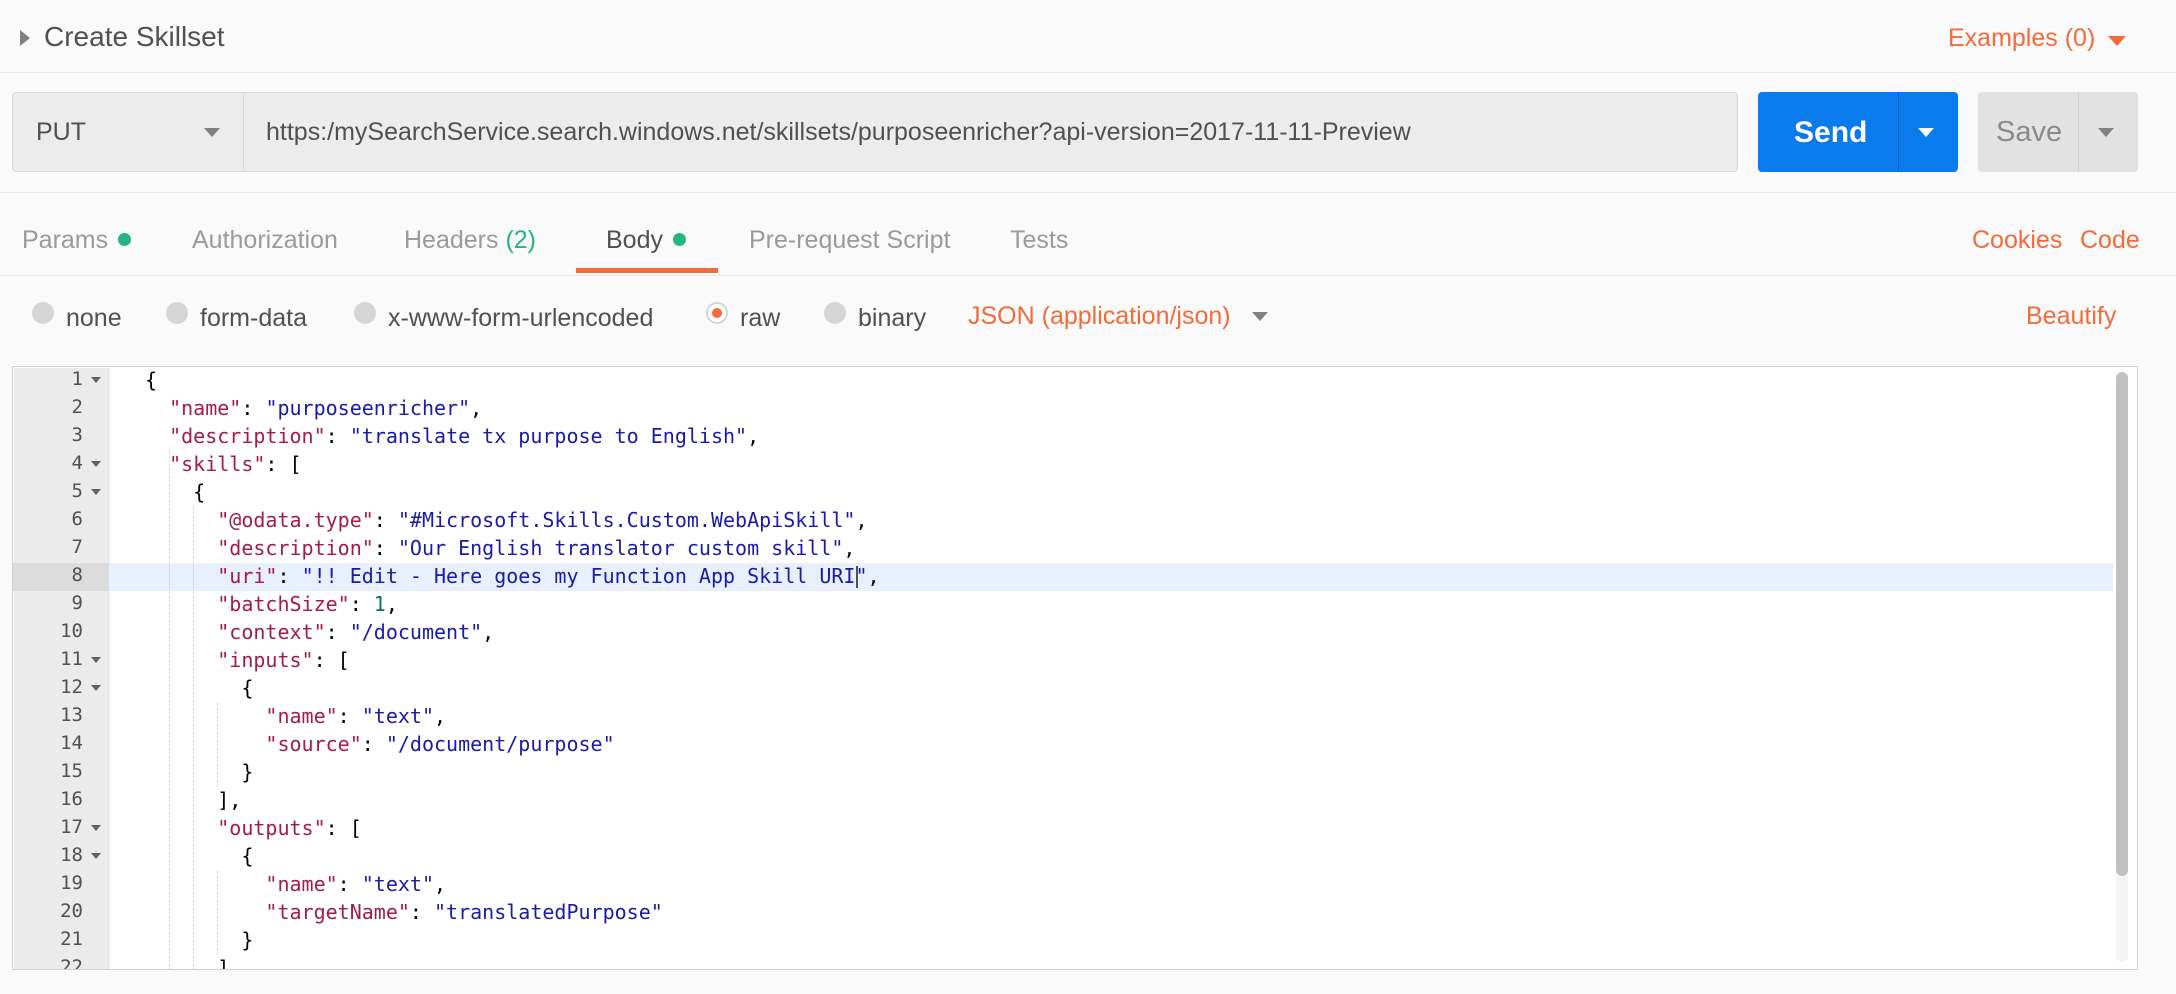  Describe the element at coordinates (125, 239) in the screenshot. I see `status-dot` at that location.